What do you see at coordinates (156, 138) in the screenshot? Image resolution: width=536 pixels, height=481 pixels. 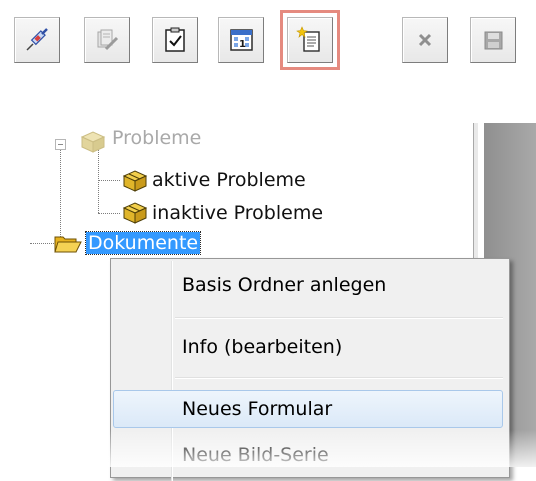 I see `tree-item-probleme: Probleme` at bounding box center [156, 138].